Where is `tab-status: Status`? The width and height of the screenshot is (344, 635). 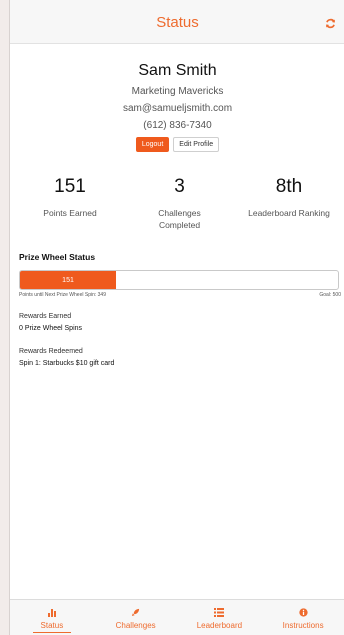 tab-status: Status is located at coordinates (52, 617).